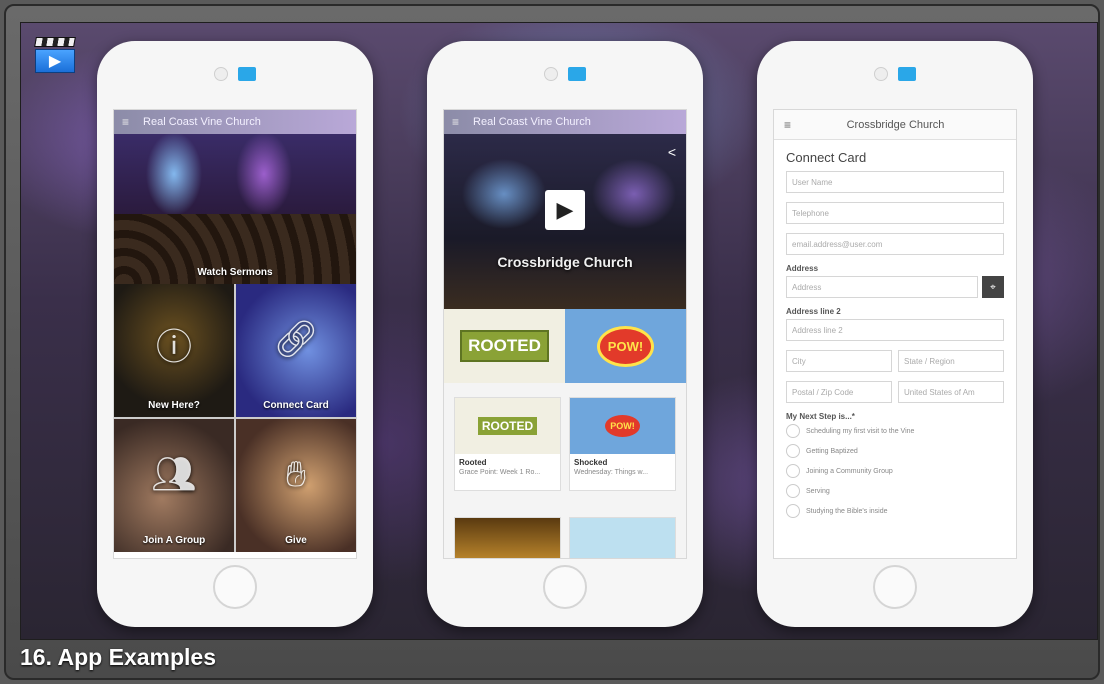  I want to click on play-icon: ▶, so click(565, 210).